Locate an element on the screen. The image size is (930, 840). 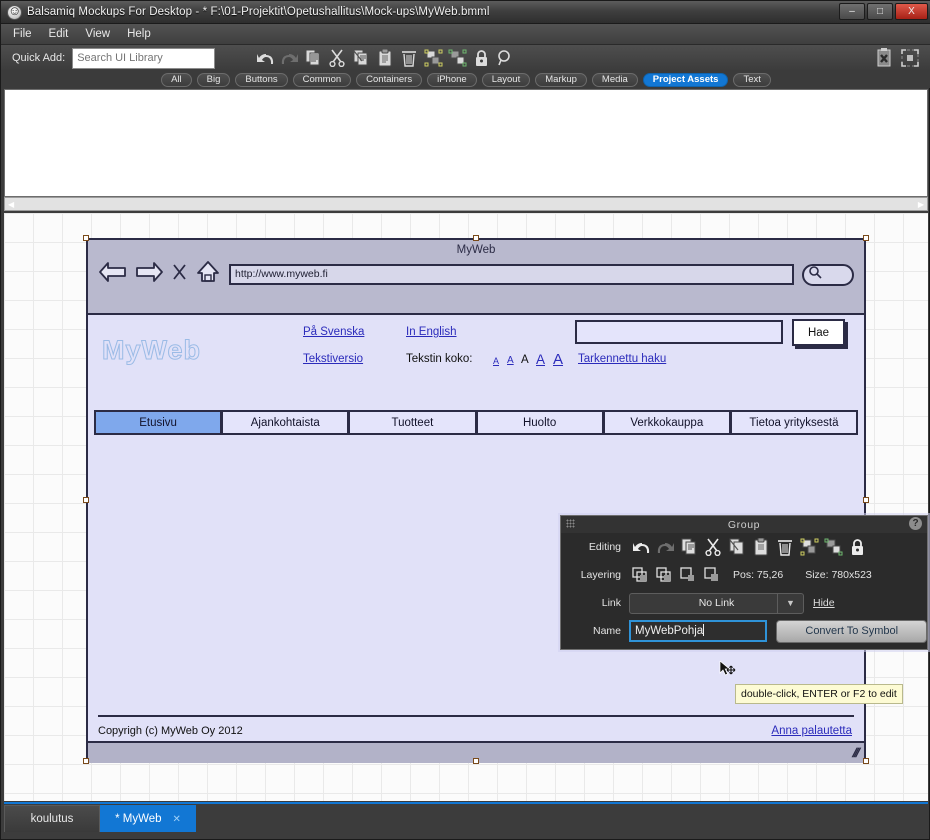
search-ui-library-input is located at coordinates (144, 58).